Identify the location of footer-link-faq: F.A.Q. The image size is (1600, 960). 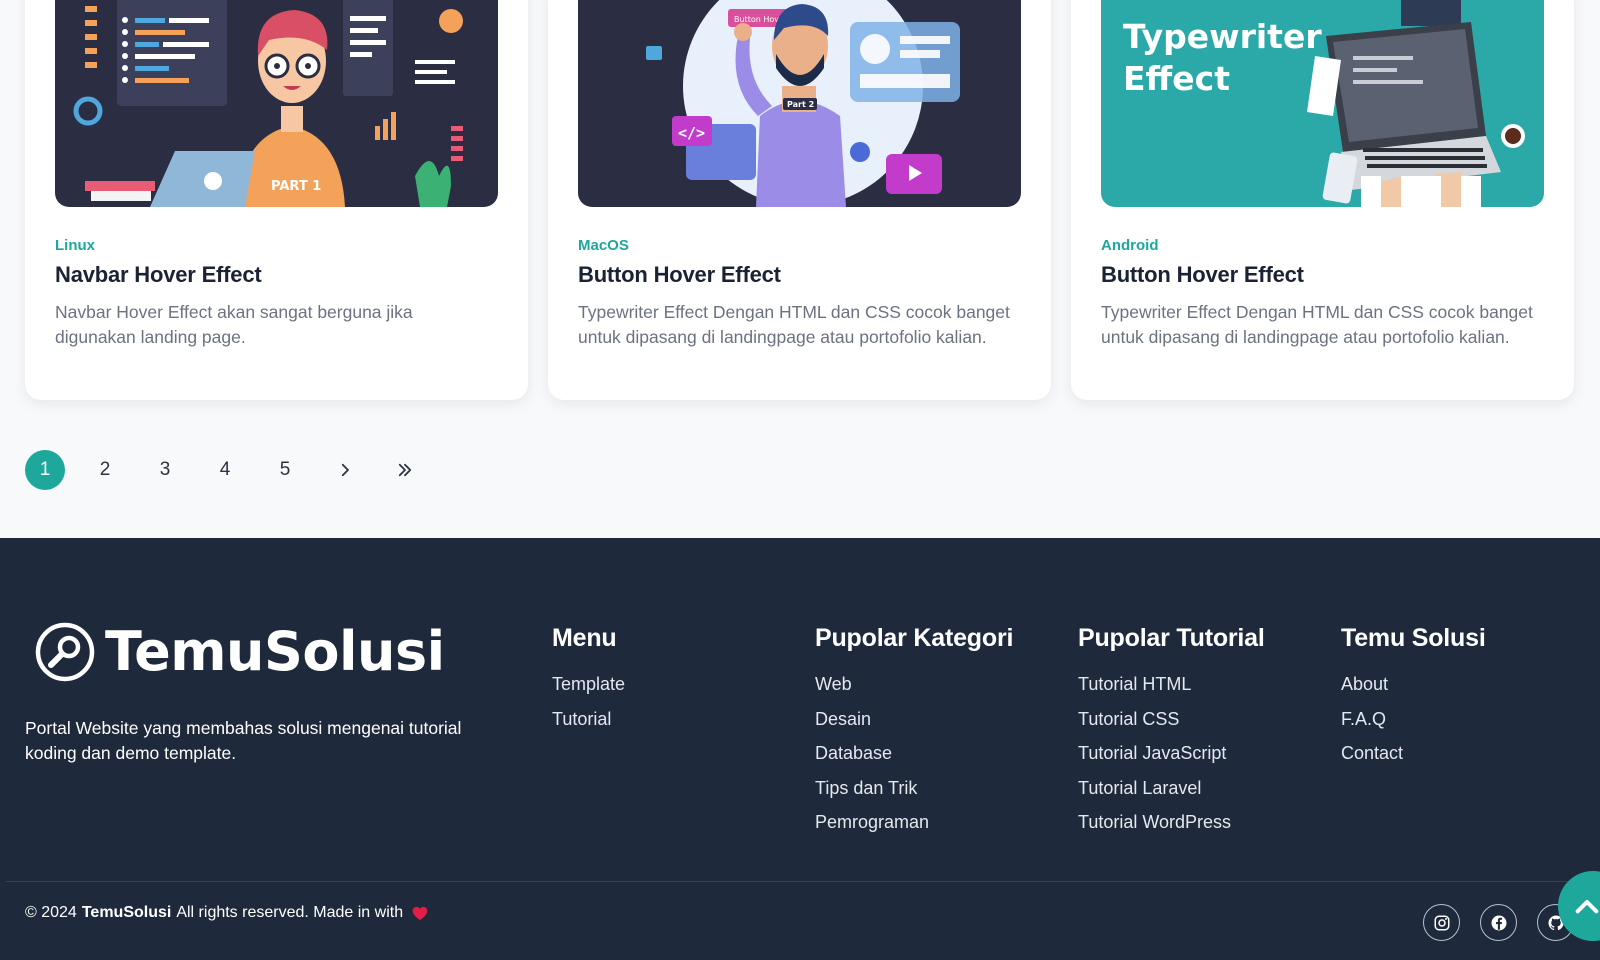
(1363, 719).